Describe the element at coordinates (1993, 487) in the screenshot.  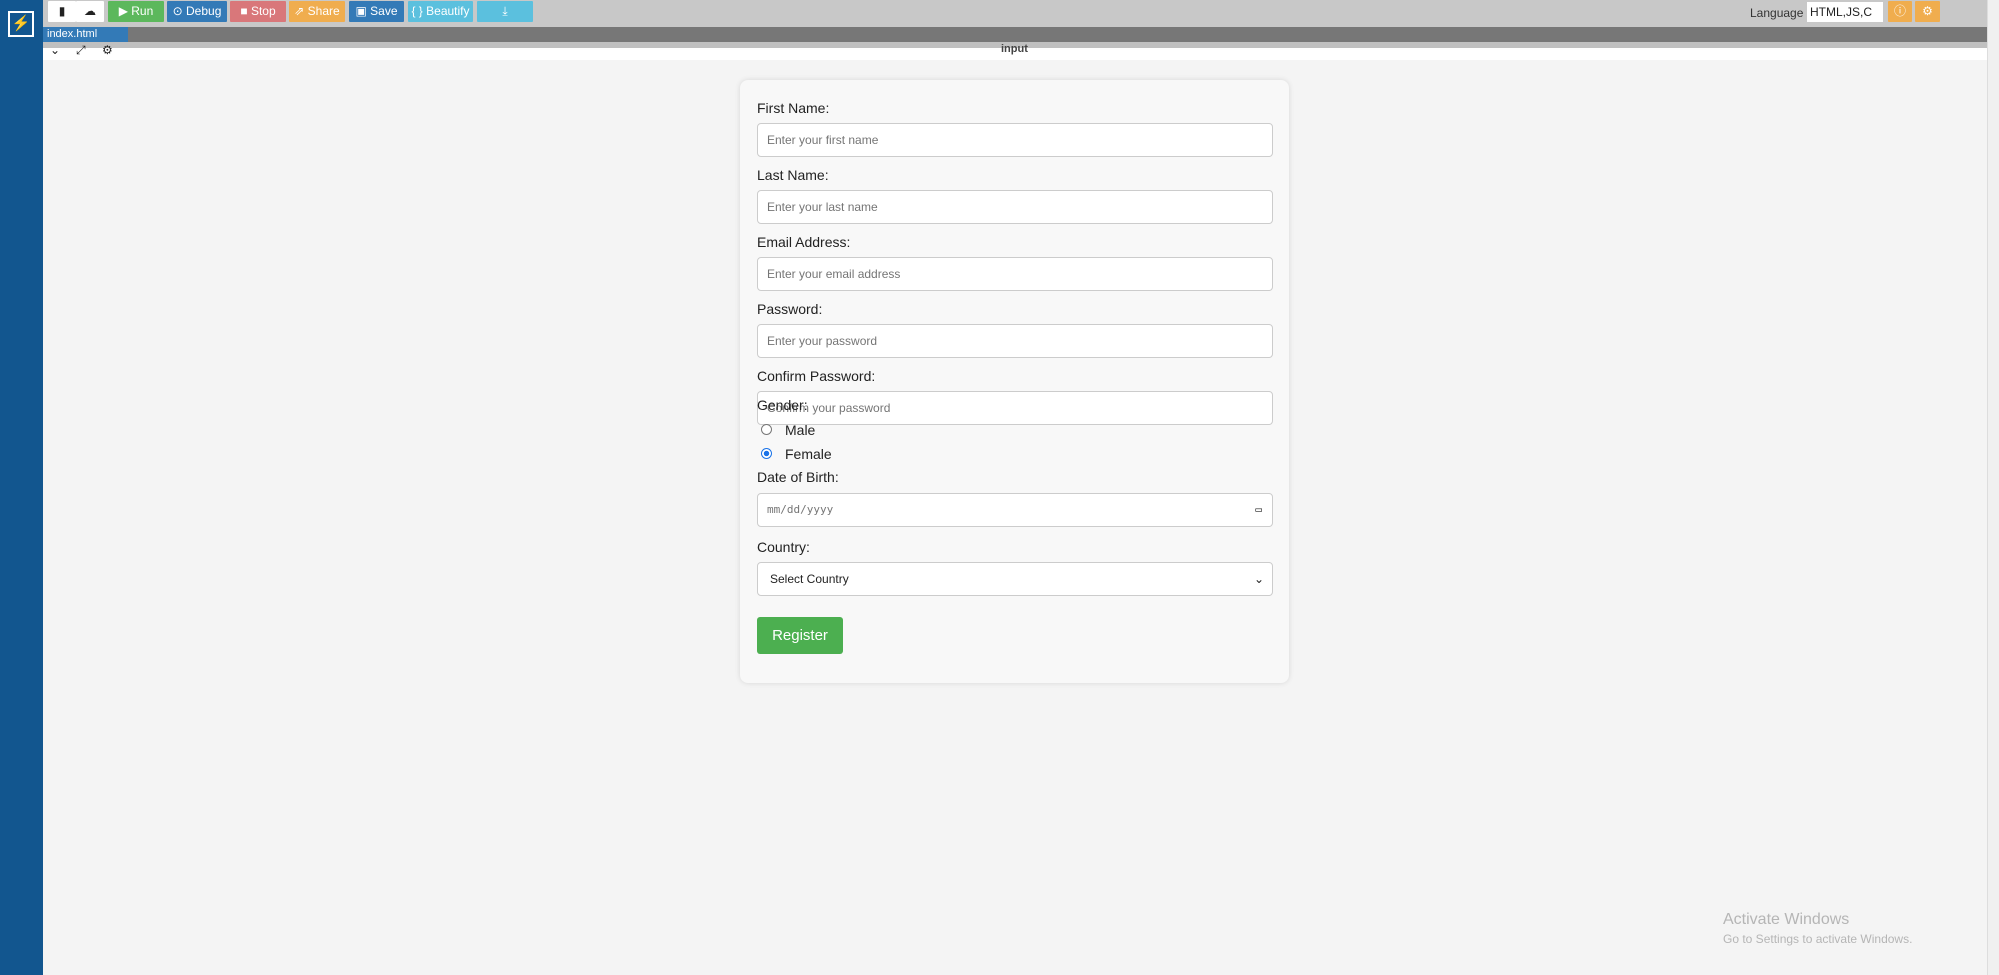
I see `scrollbar` at that location.